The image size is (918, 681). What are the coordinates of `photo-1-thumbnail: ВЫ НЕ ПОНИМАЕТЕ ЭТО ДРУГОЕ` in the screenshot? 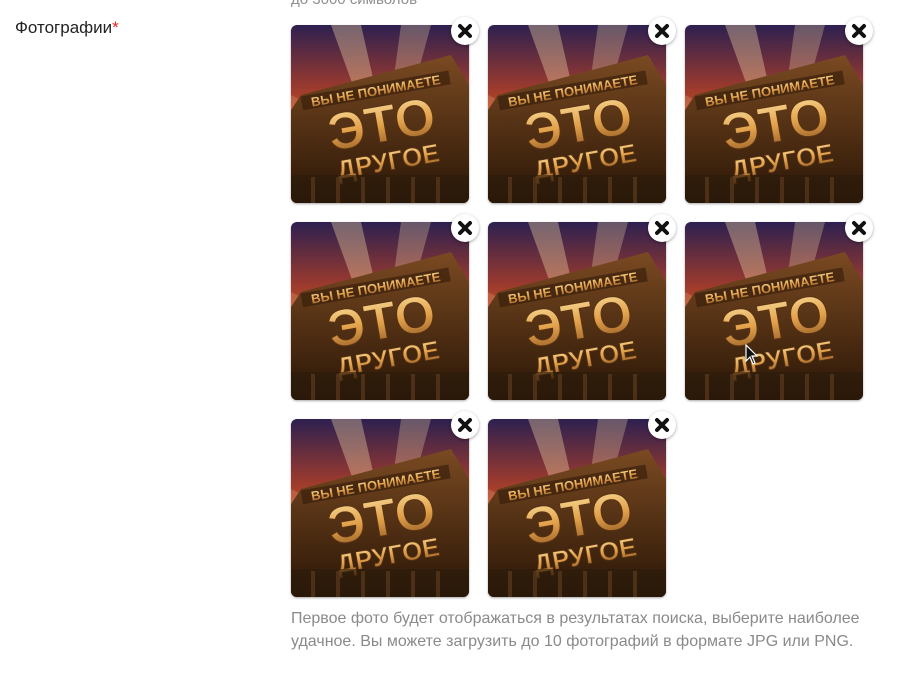 It's located at (385, 110).